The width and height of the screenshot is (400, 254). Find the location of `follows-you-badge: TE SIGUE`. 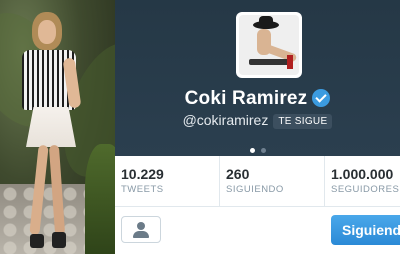

follows-you-badge: TE SIGUE is located at coordinates (303, 121).